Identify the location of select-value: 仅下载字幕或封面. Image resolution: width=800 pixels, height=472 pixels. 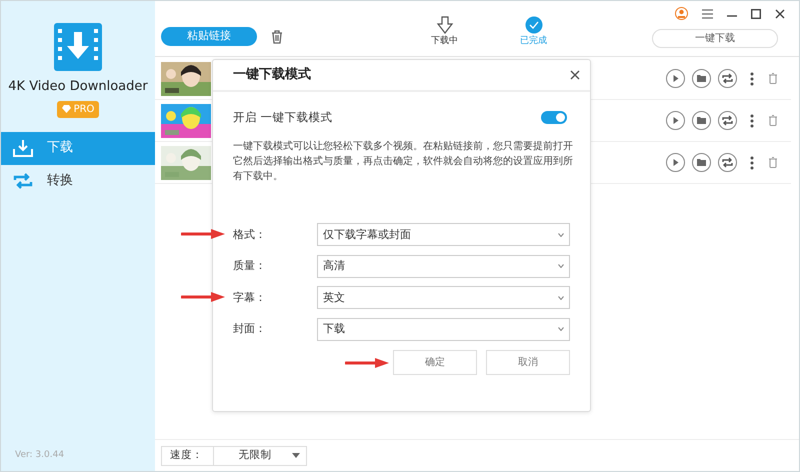
(367, 234).